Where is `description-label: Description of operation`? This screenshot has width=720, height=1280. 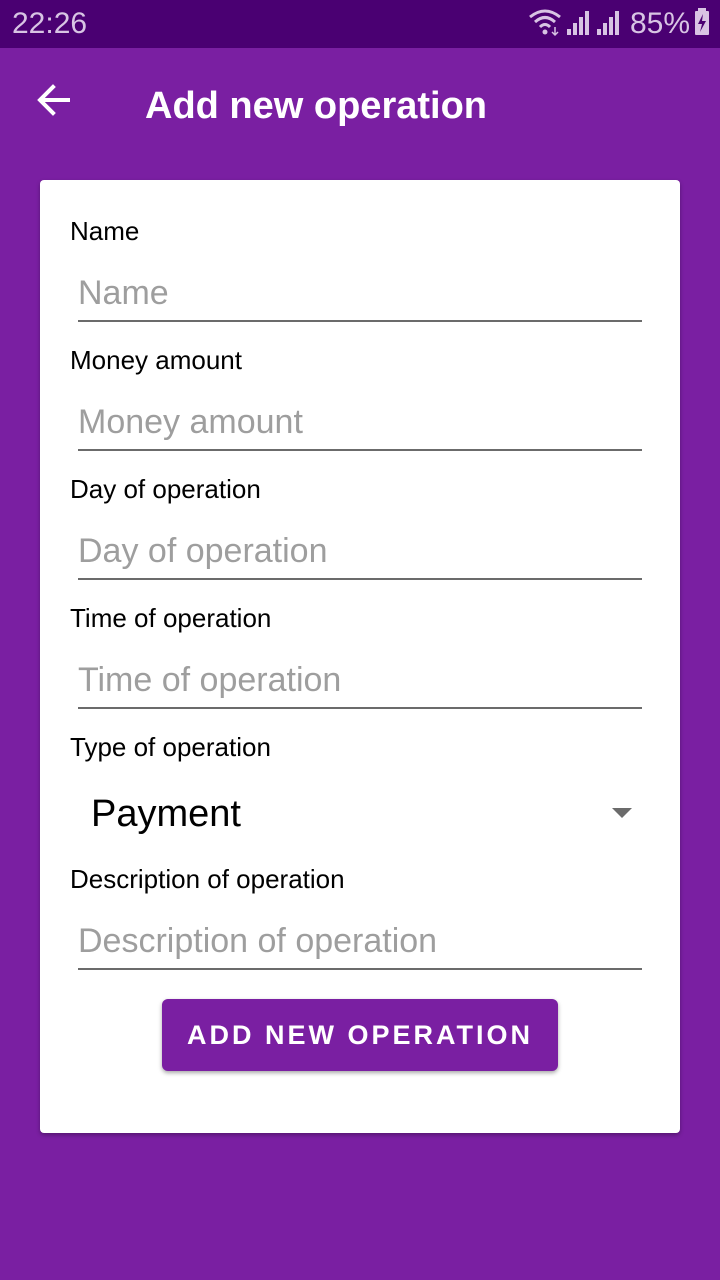
description-label: Description of operation is located at coordinates (207, 879).